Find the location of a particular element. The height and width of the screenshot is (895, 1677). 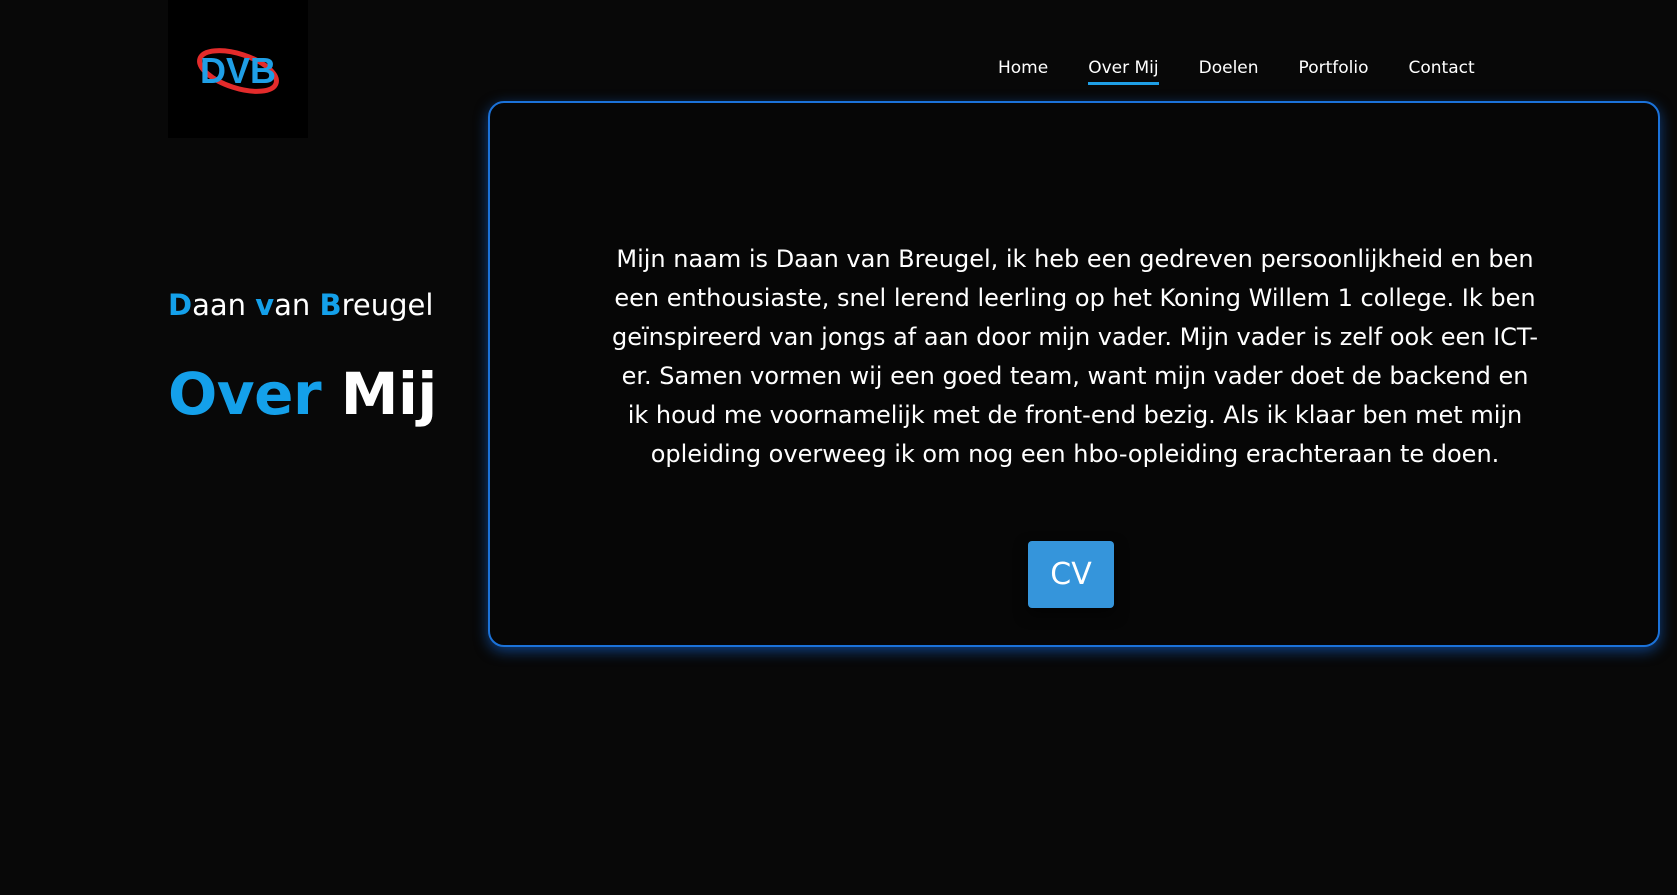

page-title: Over Mij is located at coordinates (302, 394).